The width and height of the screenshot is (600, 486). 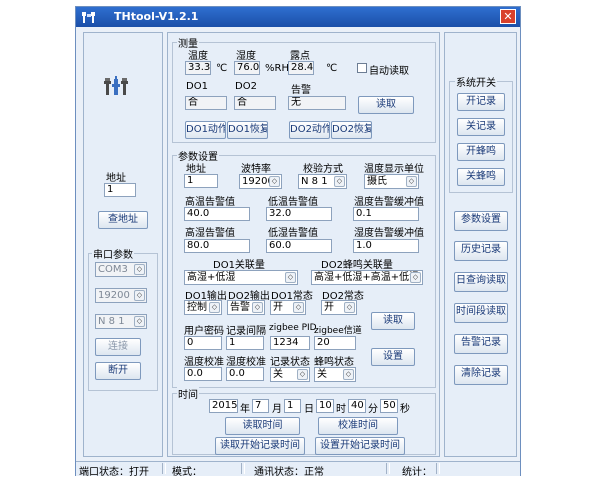 What do you see at coordinates (121, 269) in the screenshot?
I see `port-select: COM3 ◇` at bounding box center [121, 269].